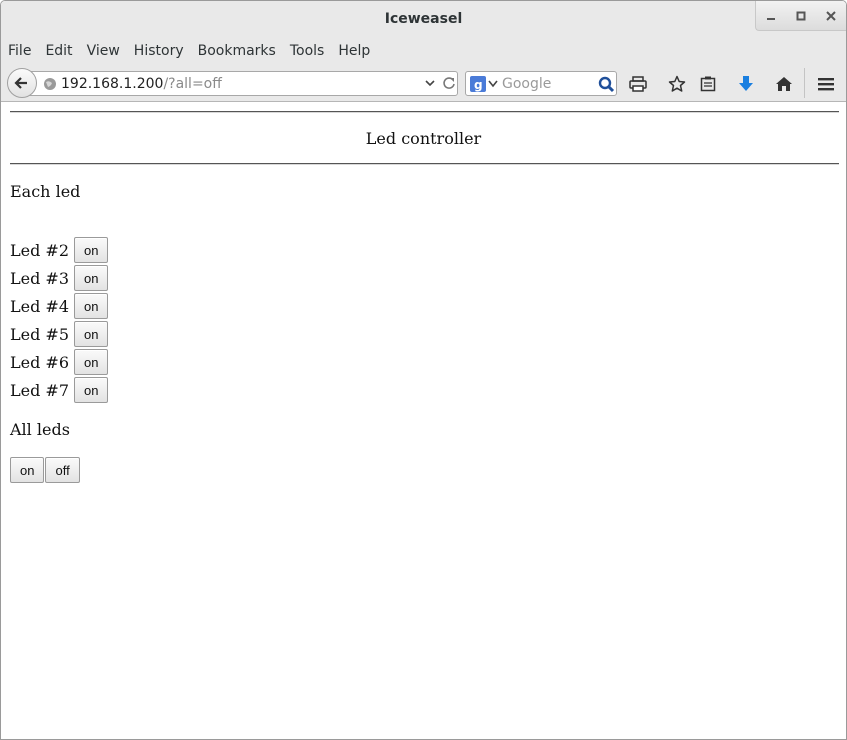 The width and height of the screenshot is (847, 740). Describe the element at coordinates (240, 83) in the screenshot. I see `url-bar: 192.168.1.200/?all=off` at that location.